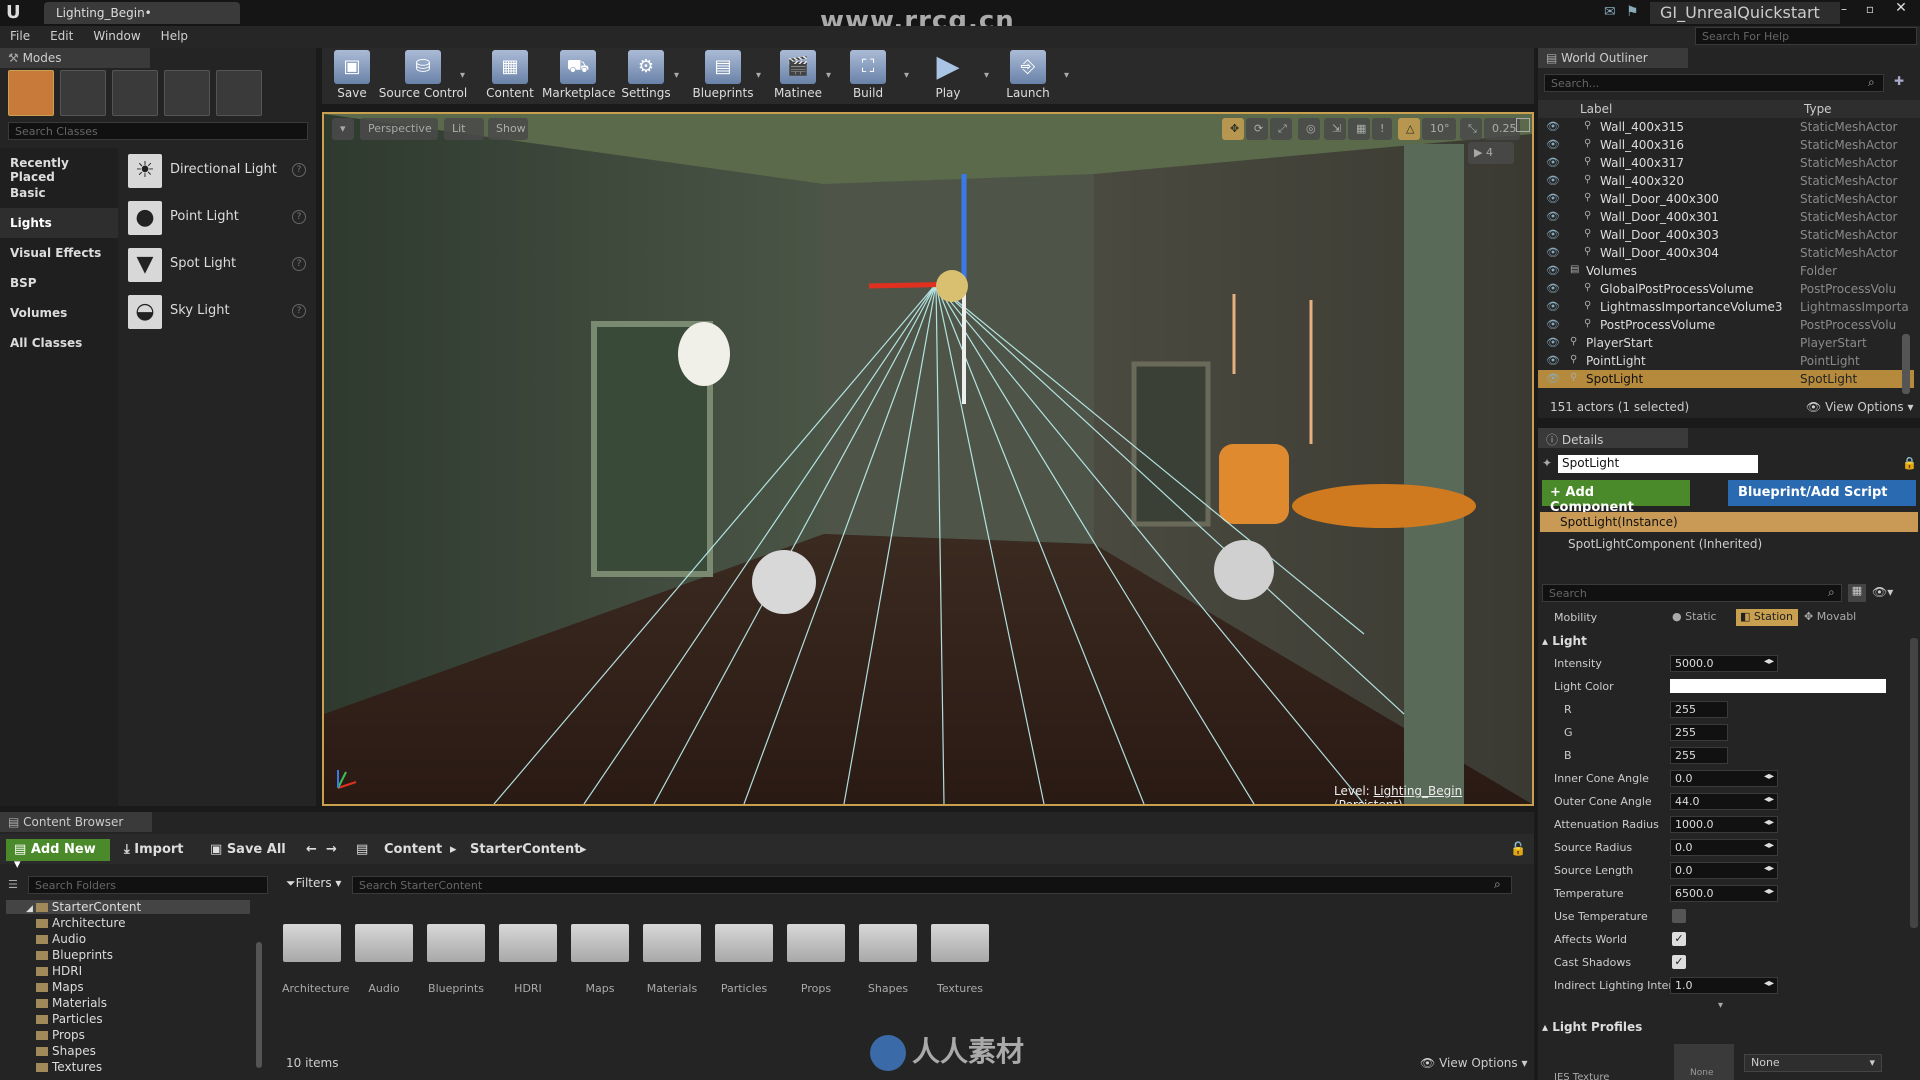 This screenshot has height=1080, width=1920. I want to click on document-tab: Lighting_Begin•, so click(142, 13).